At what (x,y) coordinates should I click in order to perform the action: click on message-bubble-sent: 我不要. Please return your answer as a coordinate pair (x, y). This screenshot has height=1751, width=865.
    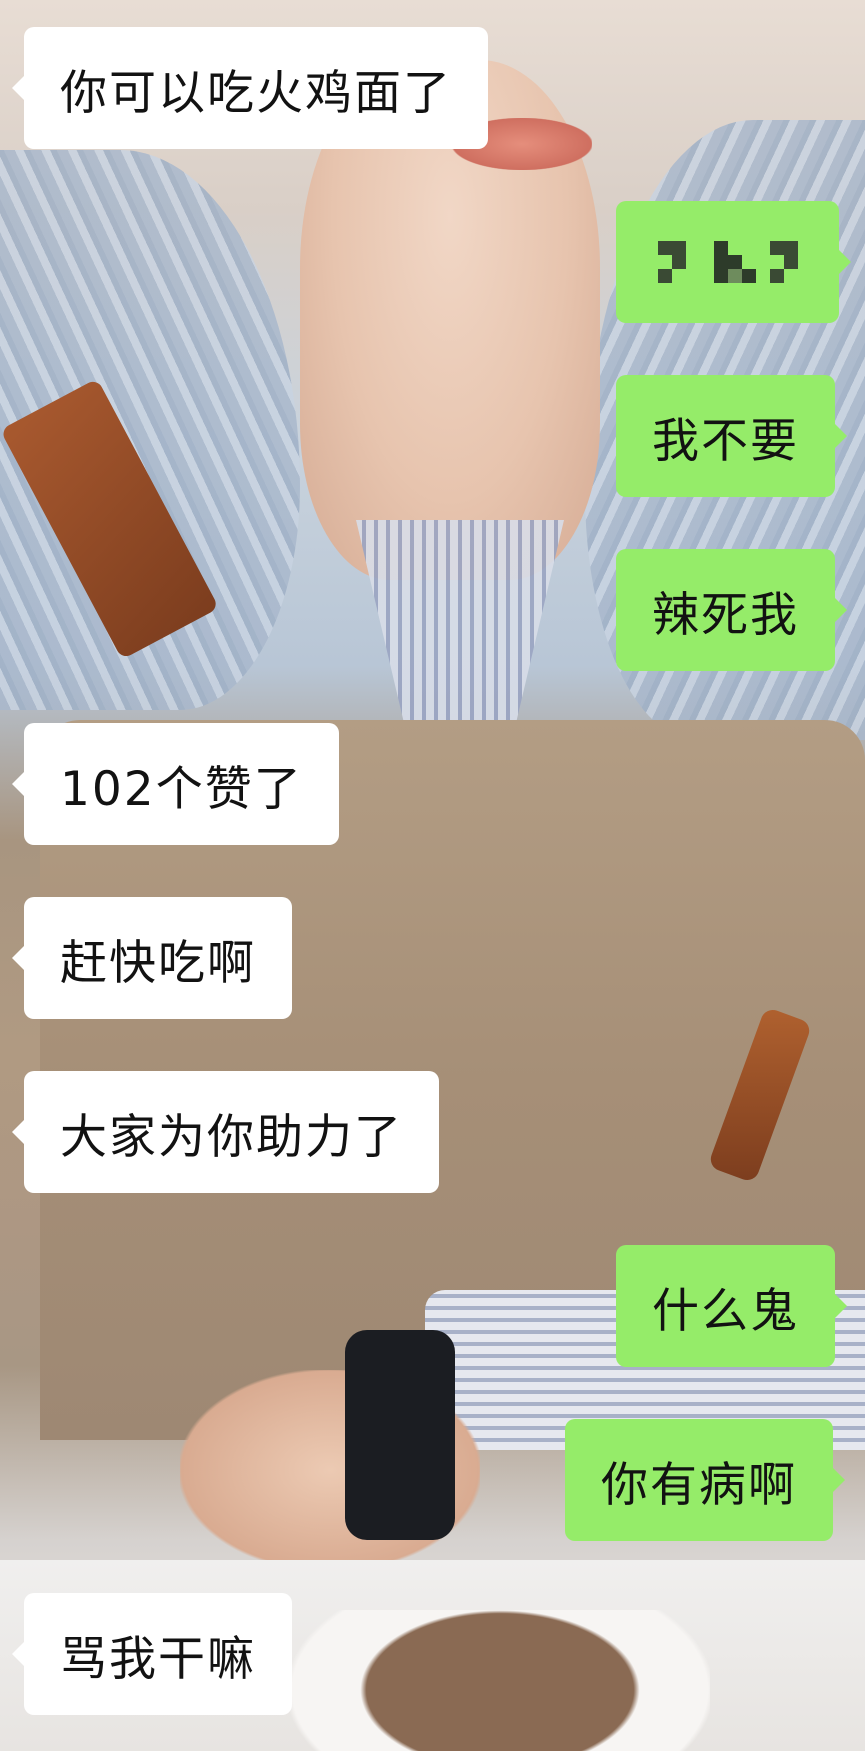
    Looking at the image, I should click on (731, 436).